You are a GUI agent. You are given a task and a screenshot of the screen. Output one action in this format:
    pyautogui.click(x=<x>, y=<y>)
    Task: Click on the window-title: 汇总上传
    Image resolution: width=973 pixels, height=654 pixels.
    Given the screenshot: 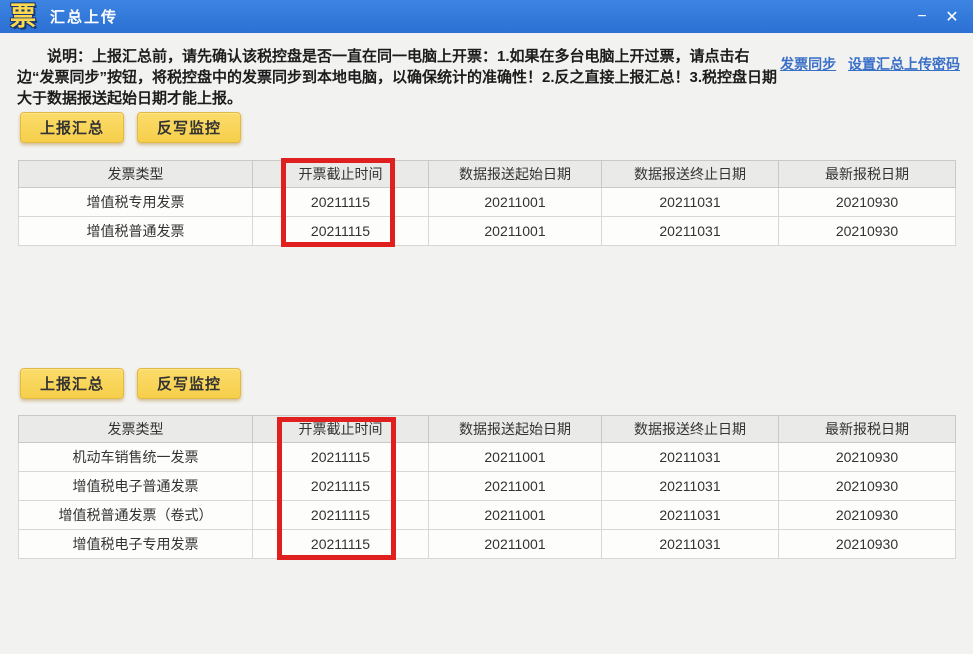 What is the action you would take?
    pyautogui.click(x=84, y=17)
    